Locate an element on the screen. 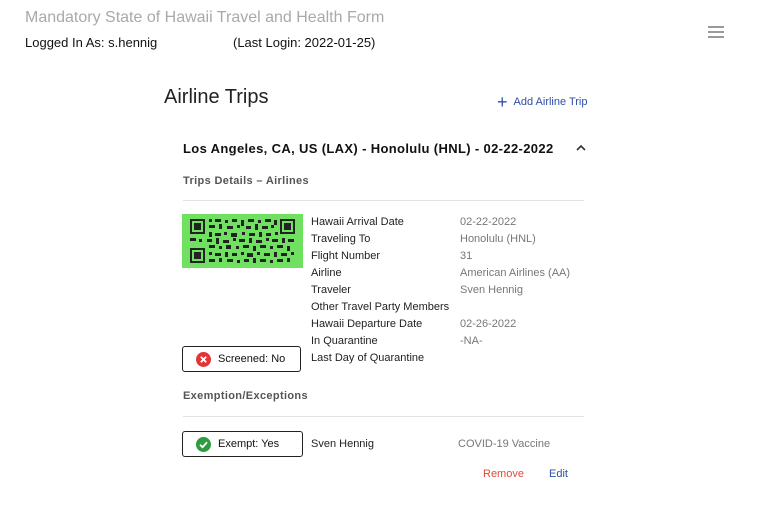 This screenshot has width=768, height=508. edit-button: Edit is located at coordinates (558, 474).